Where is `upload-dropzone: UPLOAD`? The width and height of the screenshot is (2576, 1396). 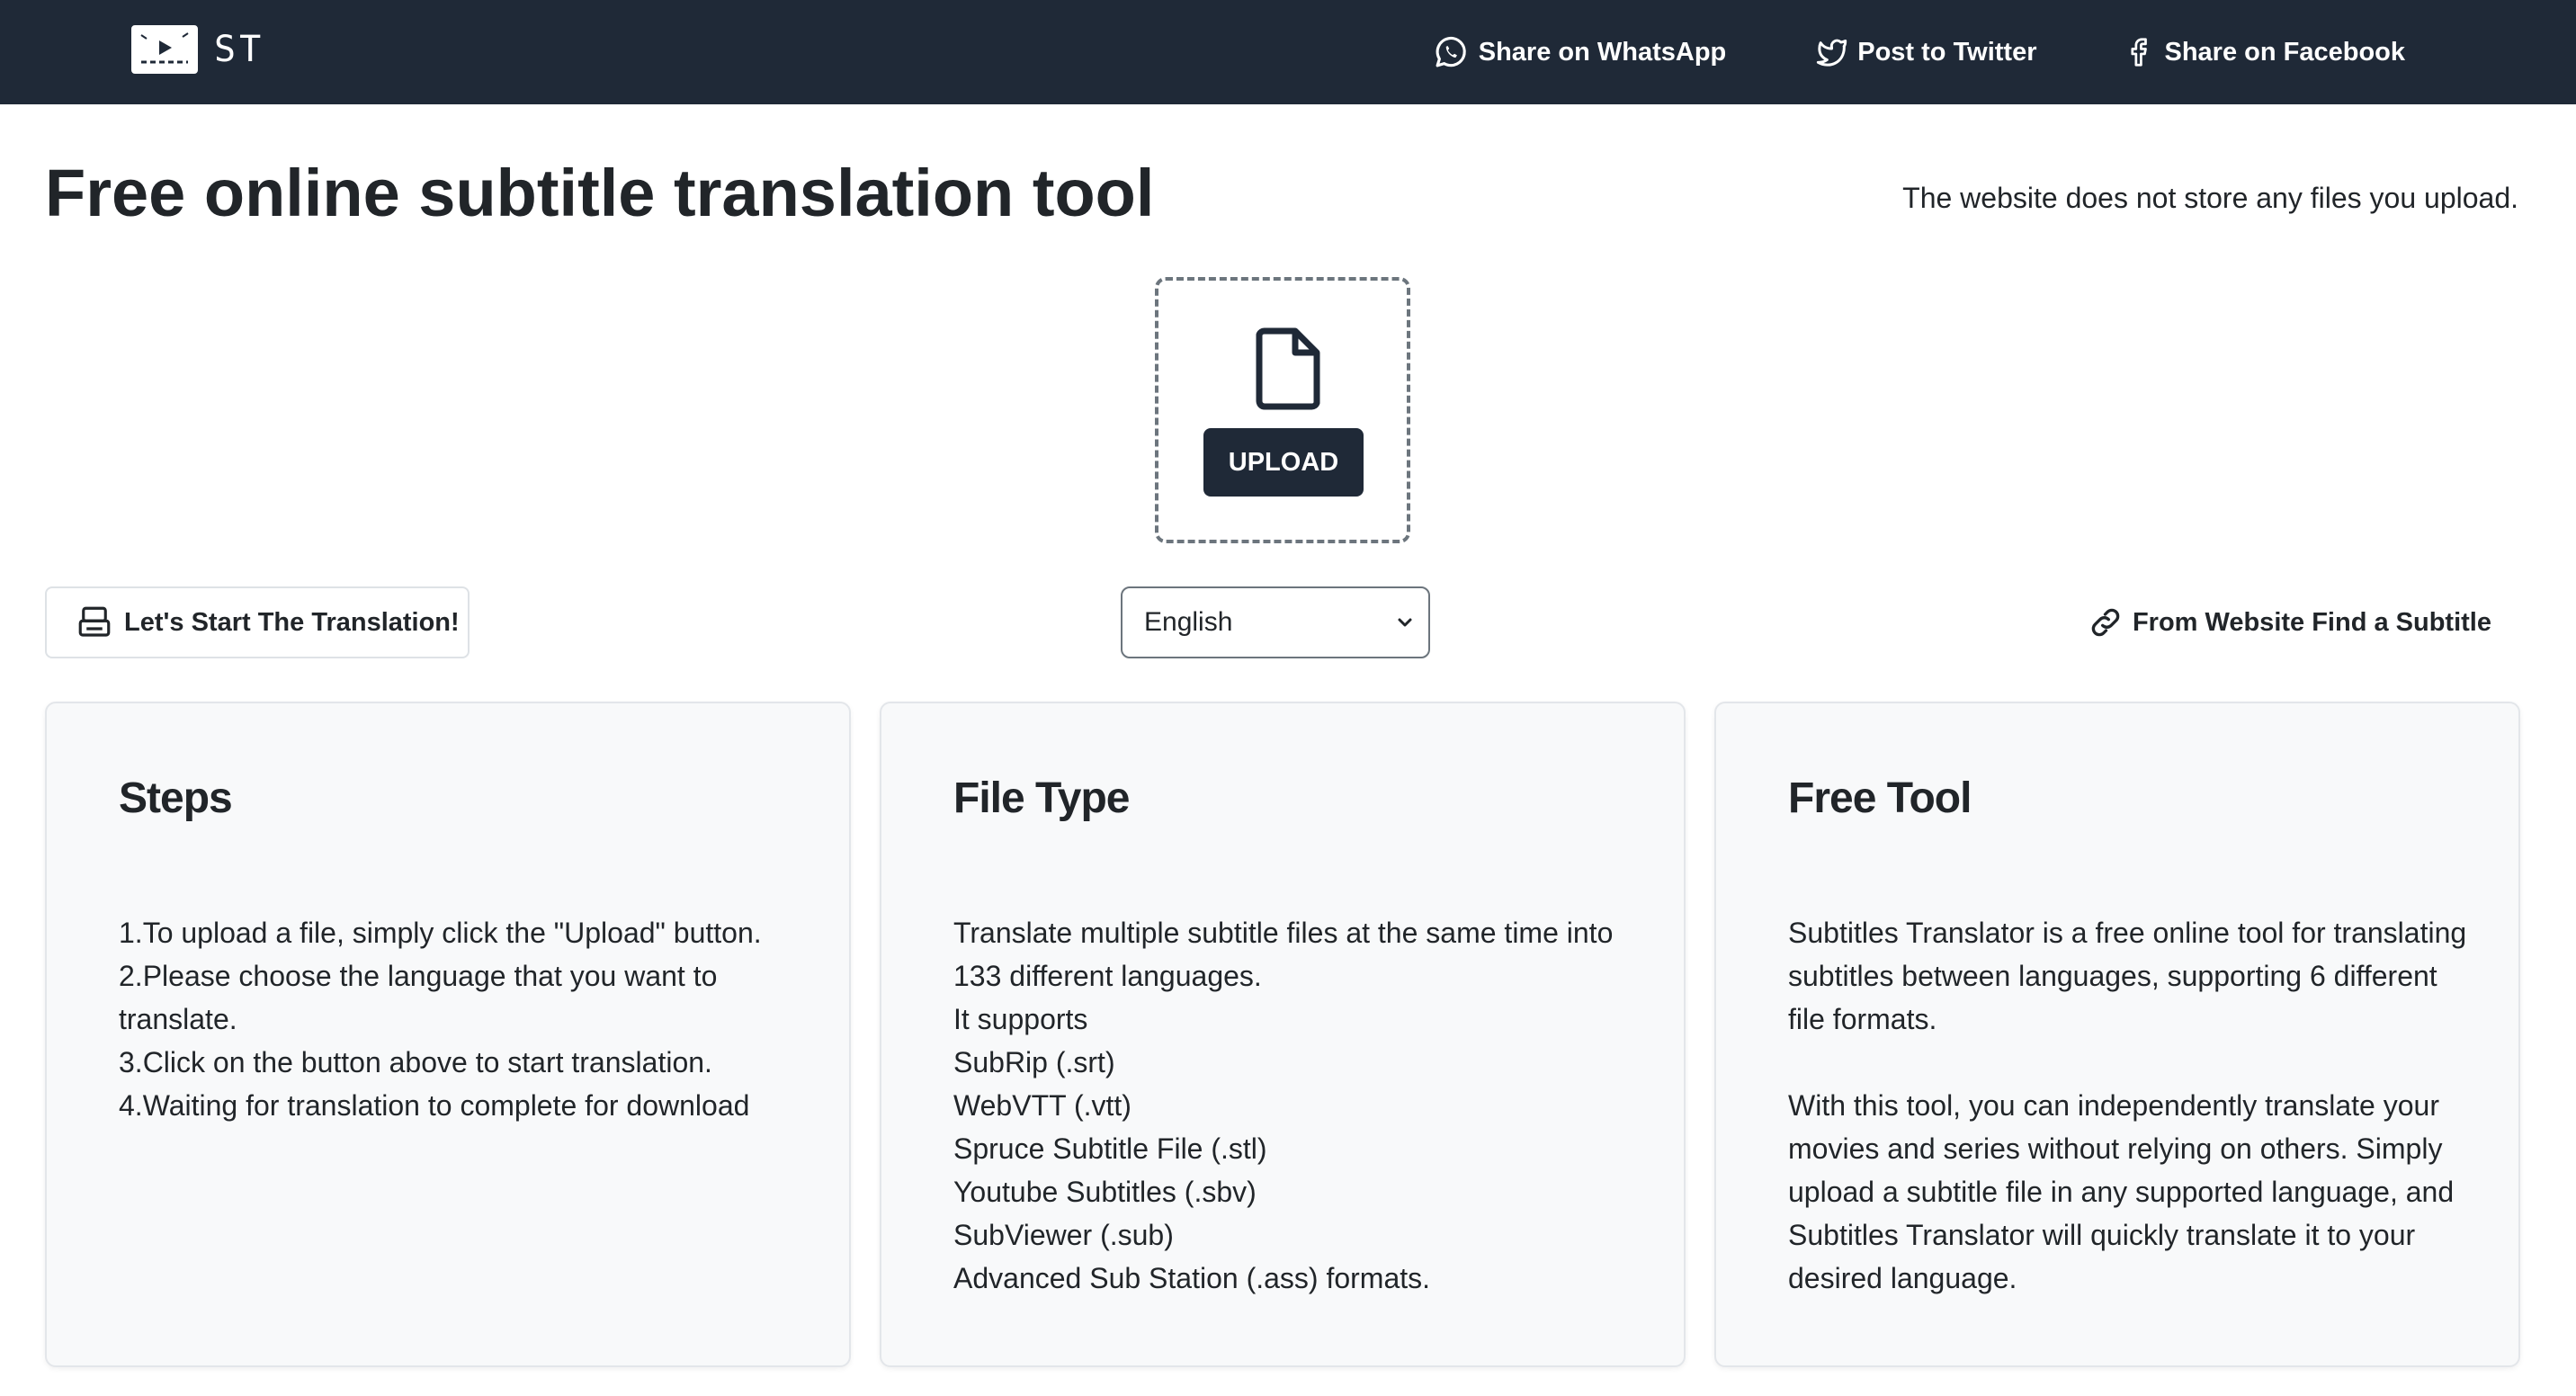
upload-dropzone: UPLOAD is located at coordinates (1282, 410).